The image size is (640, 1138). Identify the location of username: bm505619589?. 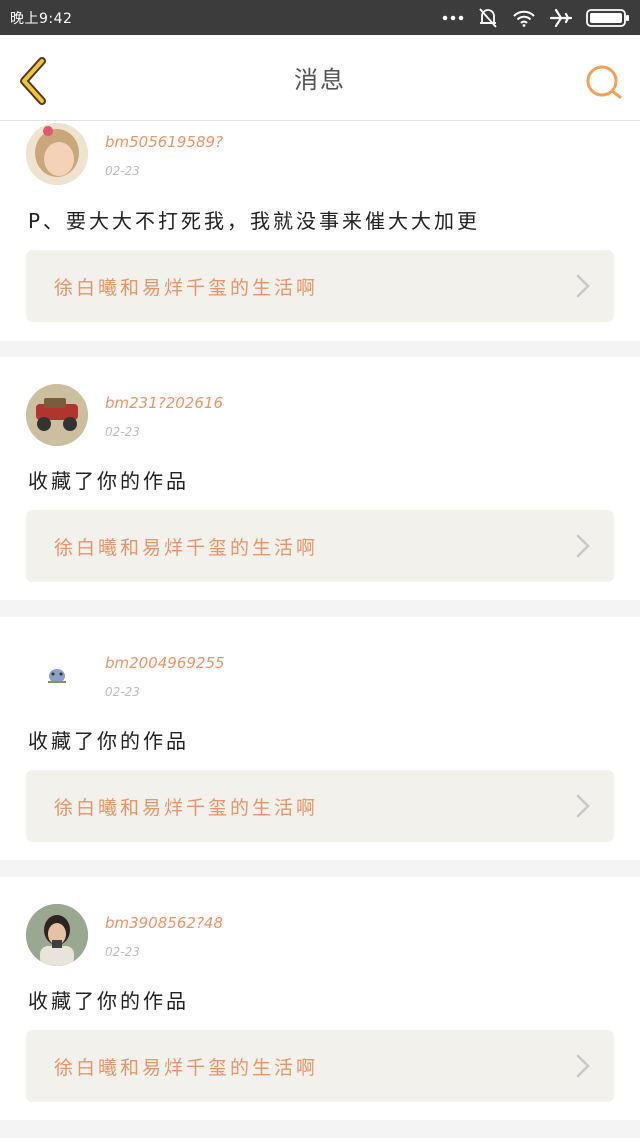
(164, 142).